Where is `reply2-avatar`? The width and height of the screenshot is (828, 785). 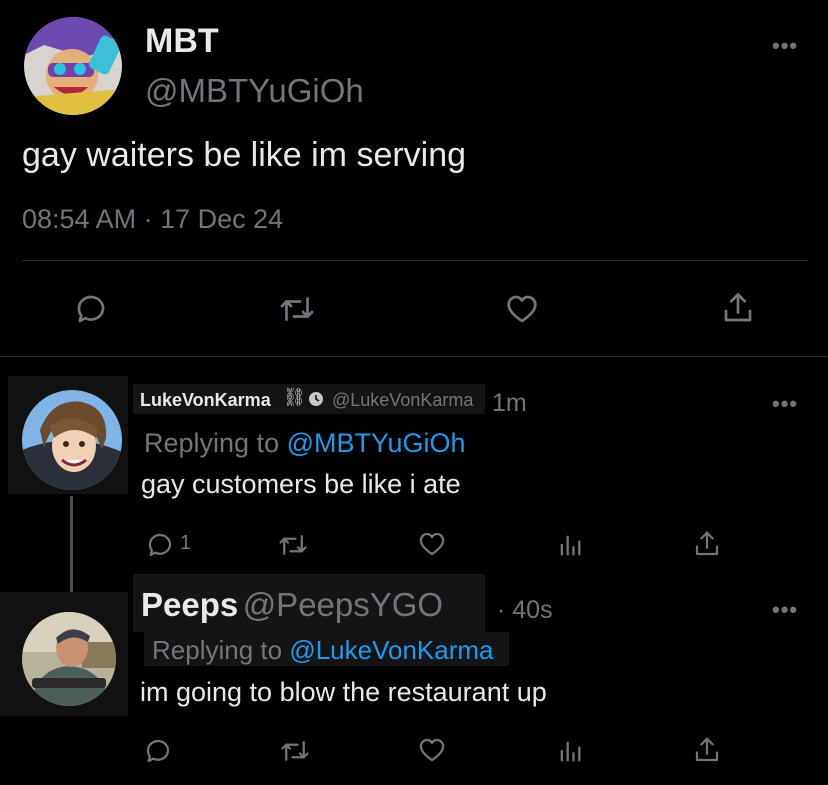
reply2-avatar is located at coordinates (69, 659).